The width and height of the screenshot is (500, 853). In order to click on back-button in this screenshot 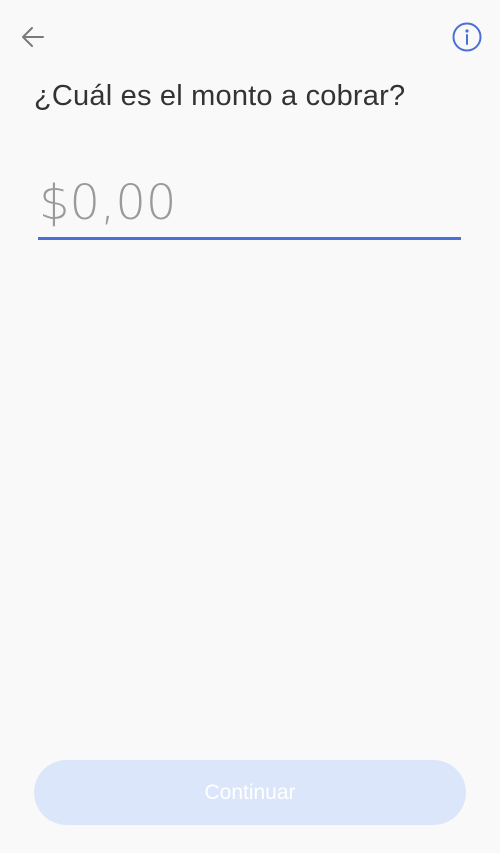, I will do `click(33, 37)`.